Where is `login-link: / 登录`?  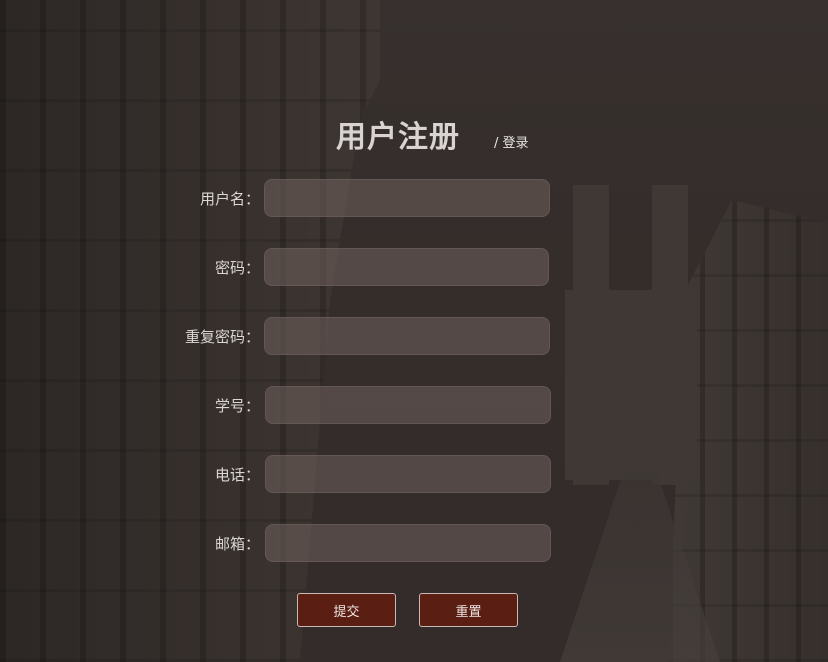 login-link: / 登录 is located at coordinates (511, 141).